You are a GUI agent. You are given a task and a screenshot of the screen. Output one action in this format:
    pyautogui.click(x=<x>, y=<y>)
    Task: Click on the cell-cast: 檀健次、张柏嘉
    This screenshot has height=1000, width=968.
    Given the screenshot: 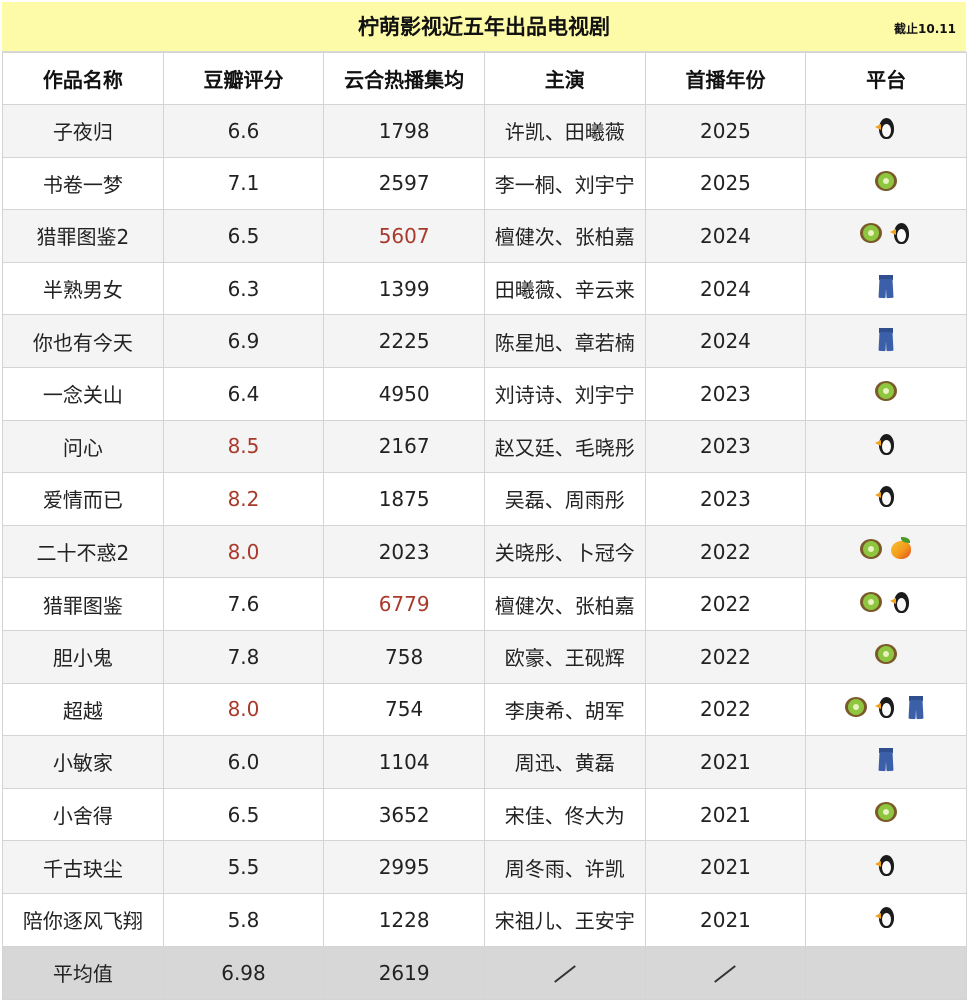 What is the action you would take?
    pyautogui.click(x=564, y=236)
    